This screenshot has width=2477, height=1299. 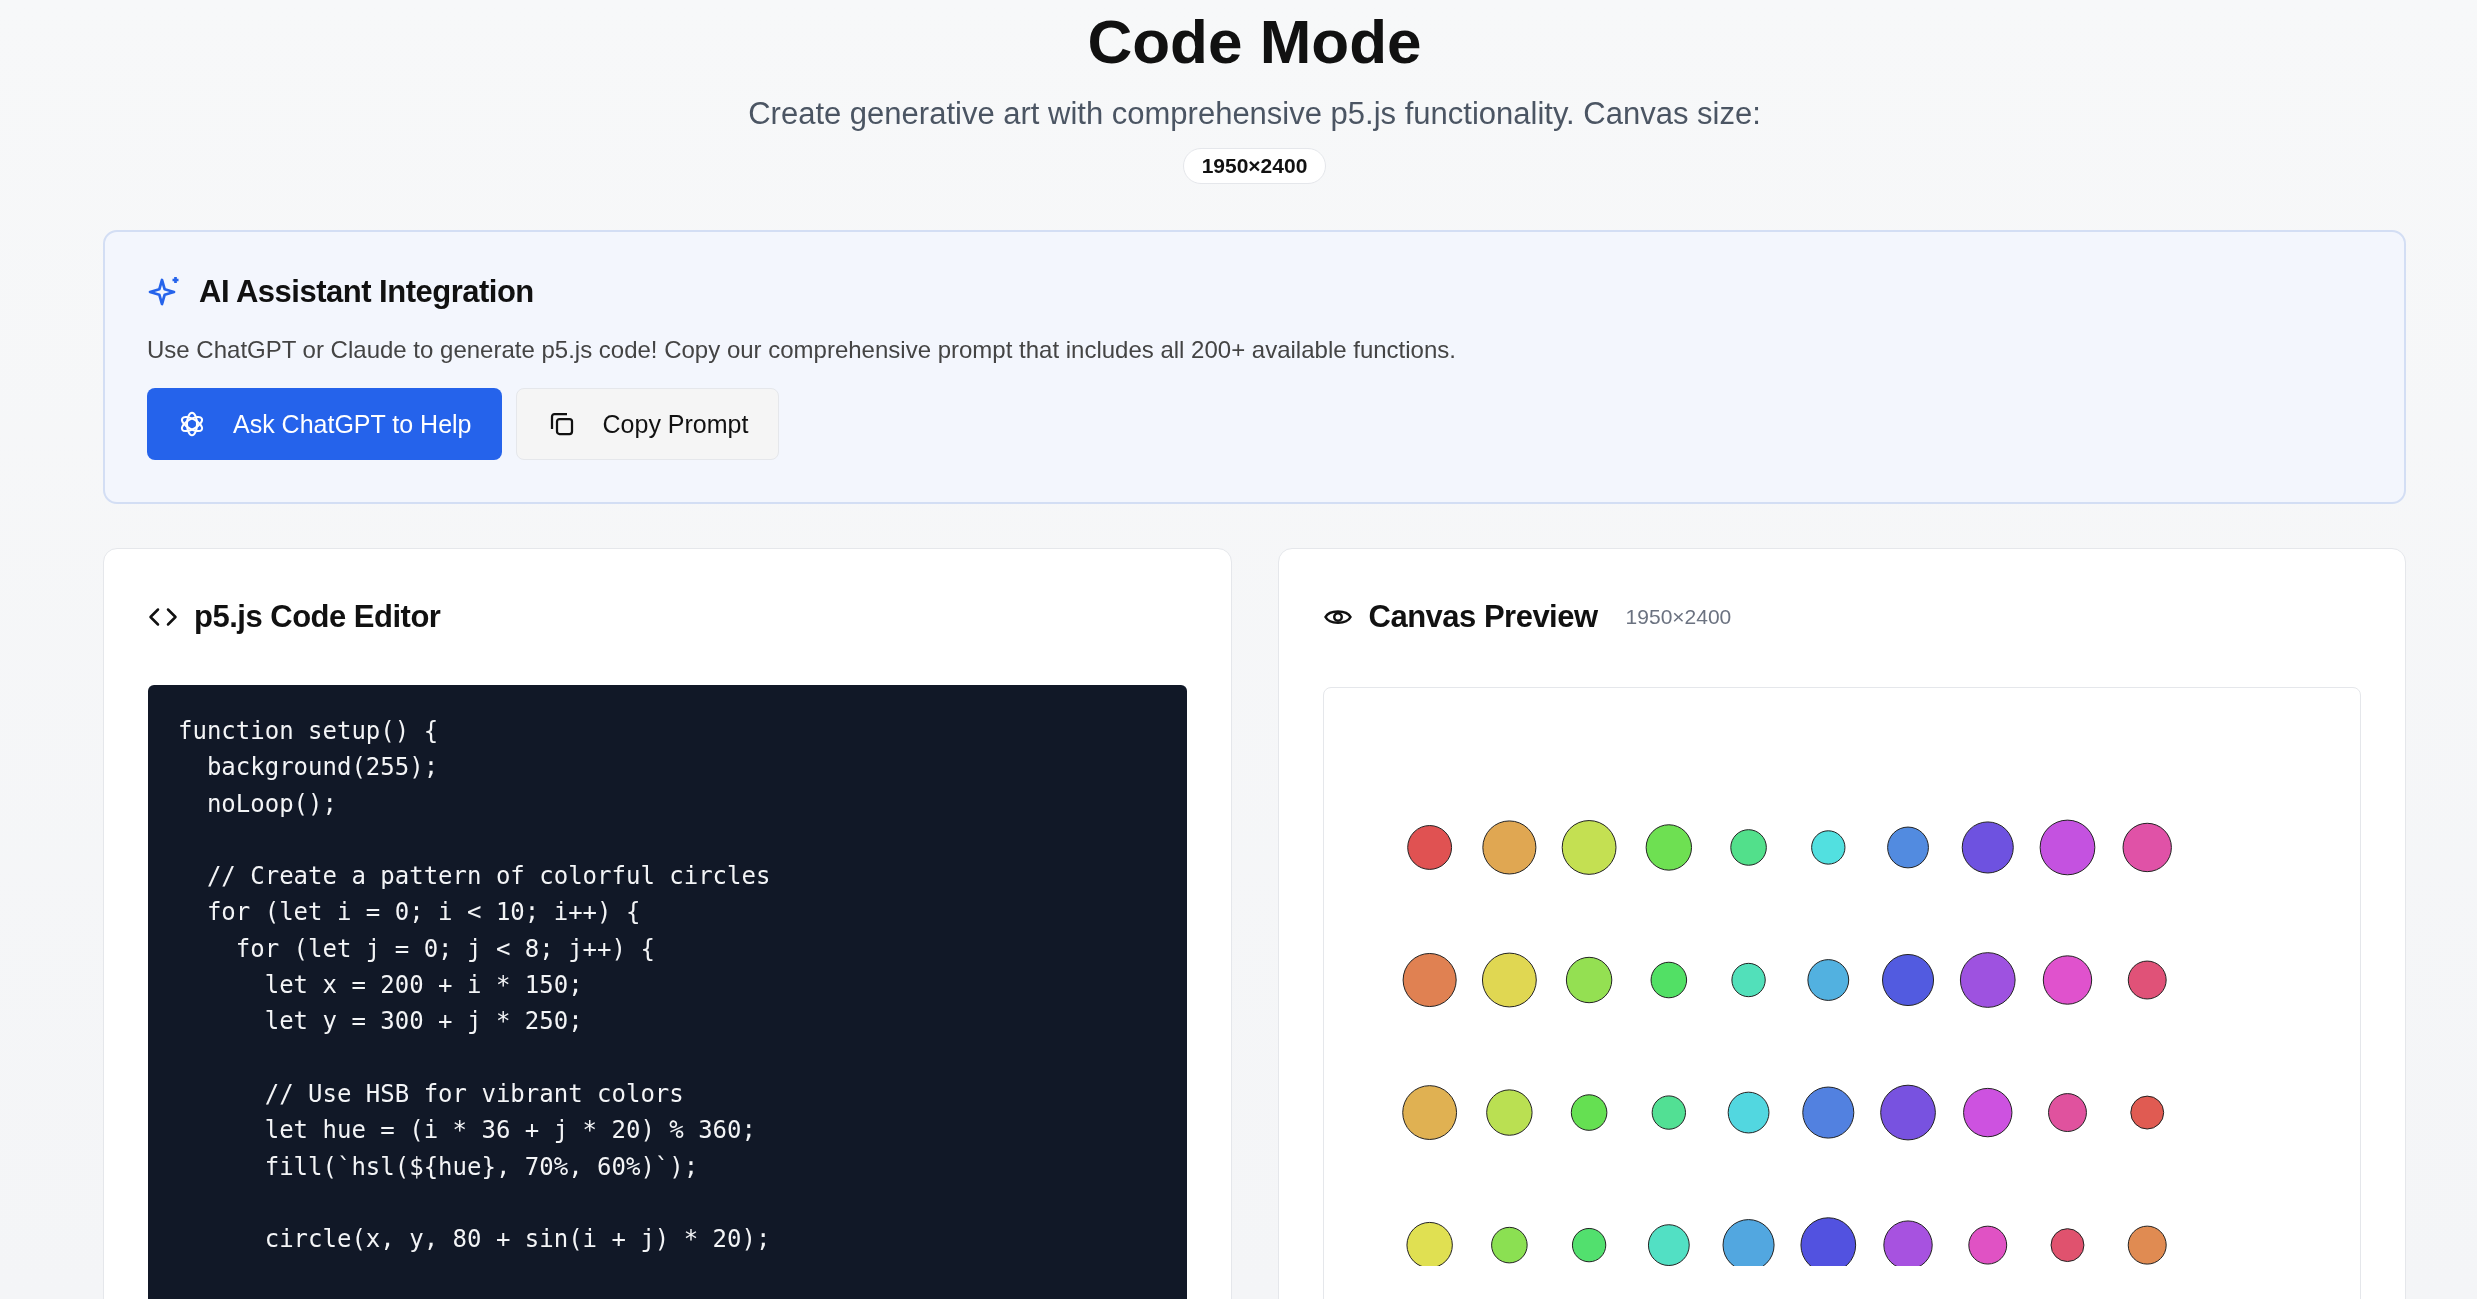 I want to click on card-title: AI Assistant Integration, so click(x=366, y=292).